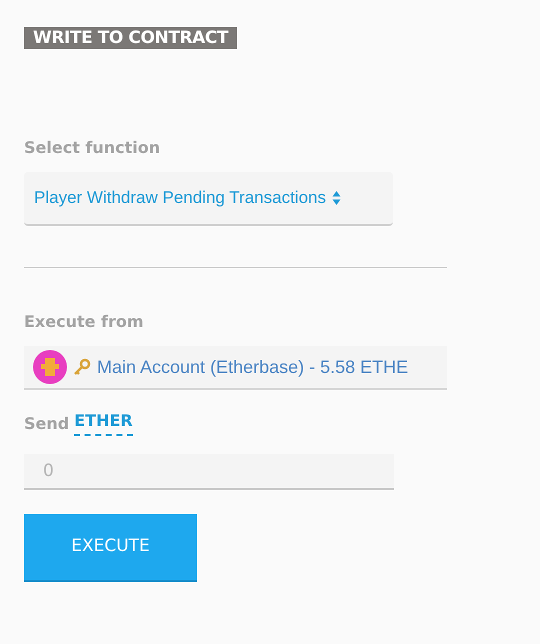 The height and width of the screenshot is (644, 540). I want to click on function-select: Player Withdraw Pending Transactions, so click(208, 199).